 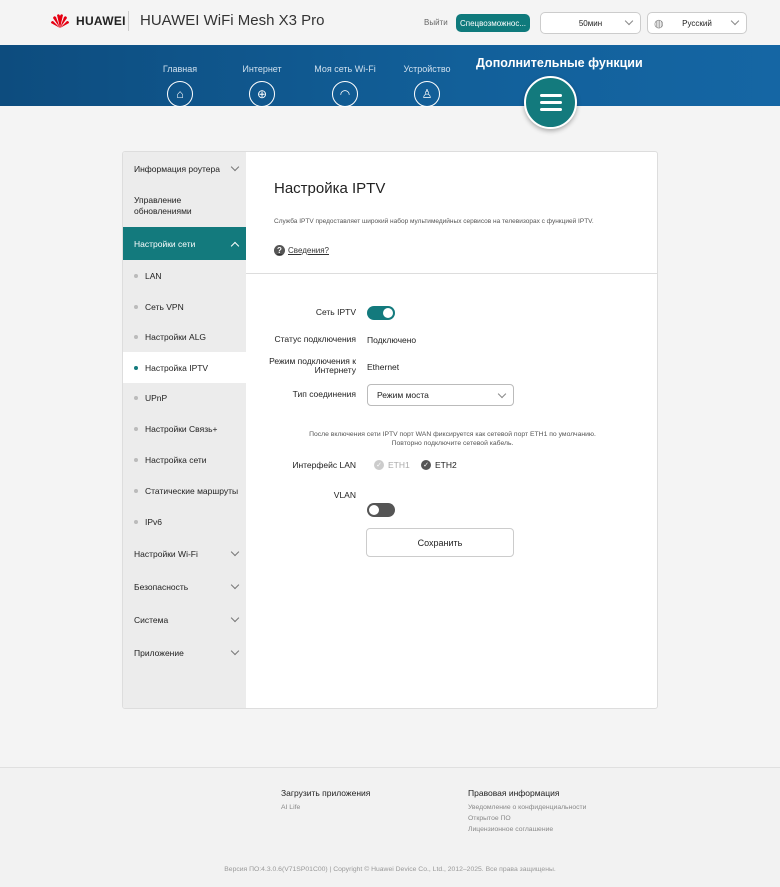 What do you see at coordinates (154, 521) in the screenshot?
I see `sidebar-label: IPv6` at bounding box center [154, 521].